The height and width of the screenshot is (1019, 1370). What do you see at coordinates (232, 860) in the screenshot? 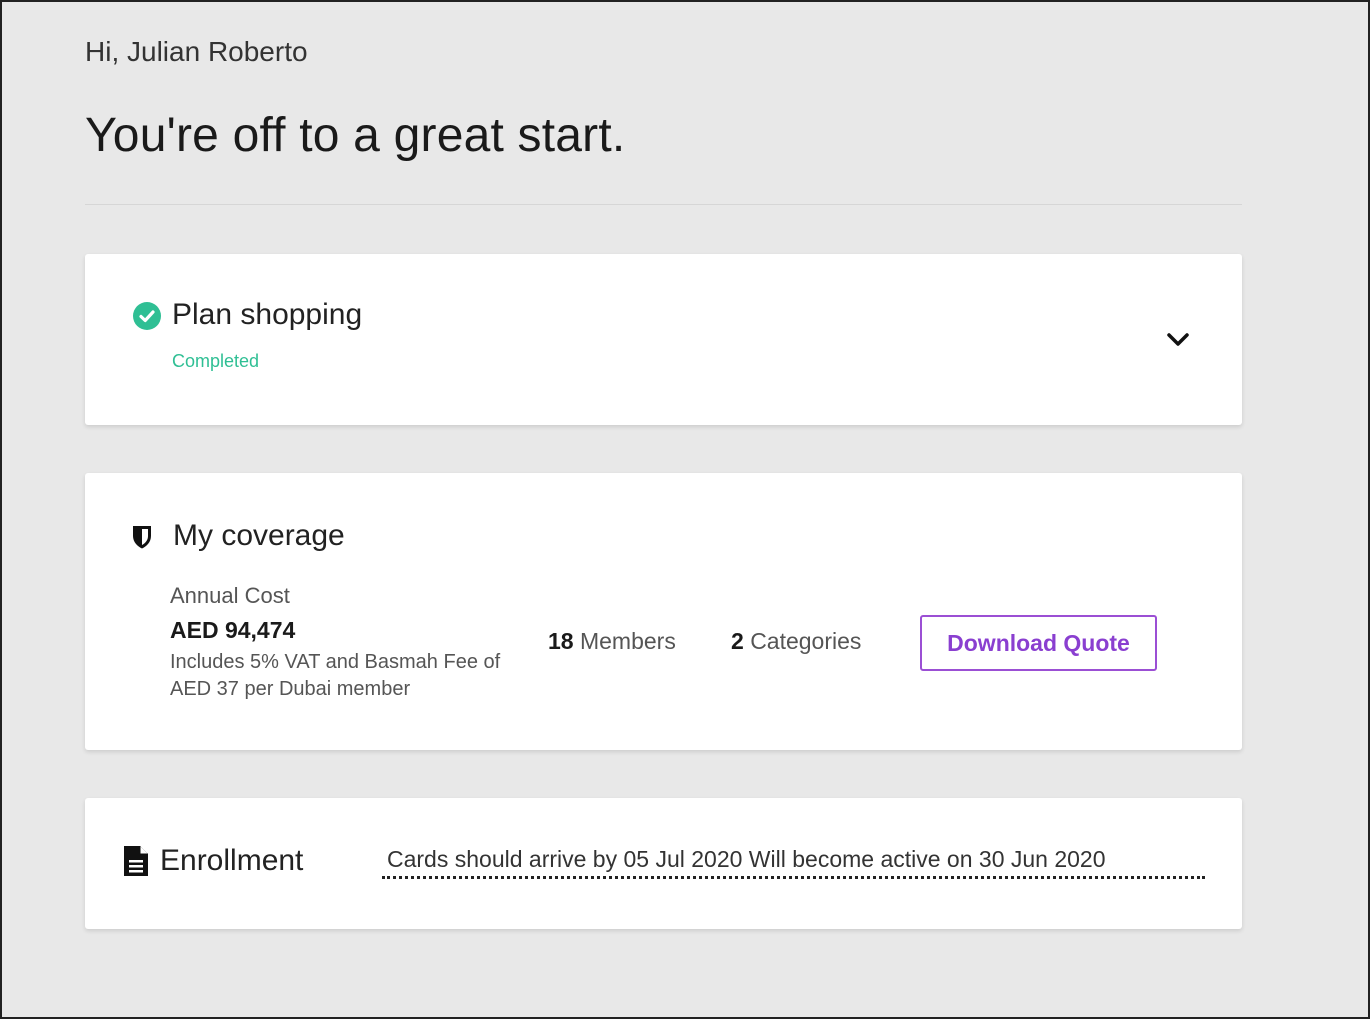
I see `enrollment-title: Enrollment` at bounding box center [232, 860].